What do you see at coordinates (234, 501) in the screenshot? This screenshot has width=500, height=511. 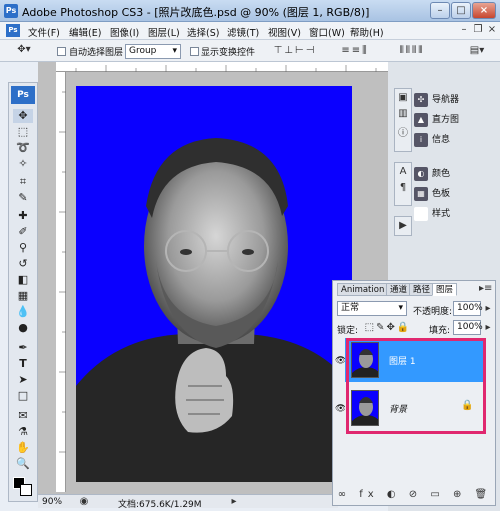 I see `status-arrow-icon: ▸` at bounding box center [234, 501].